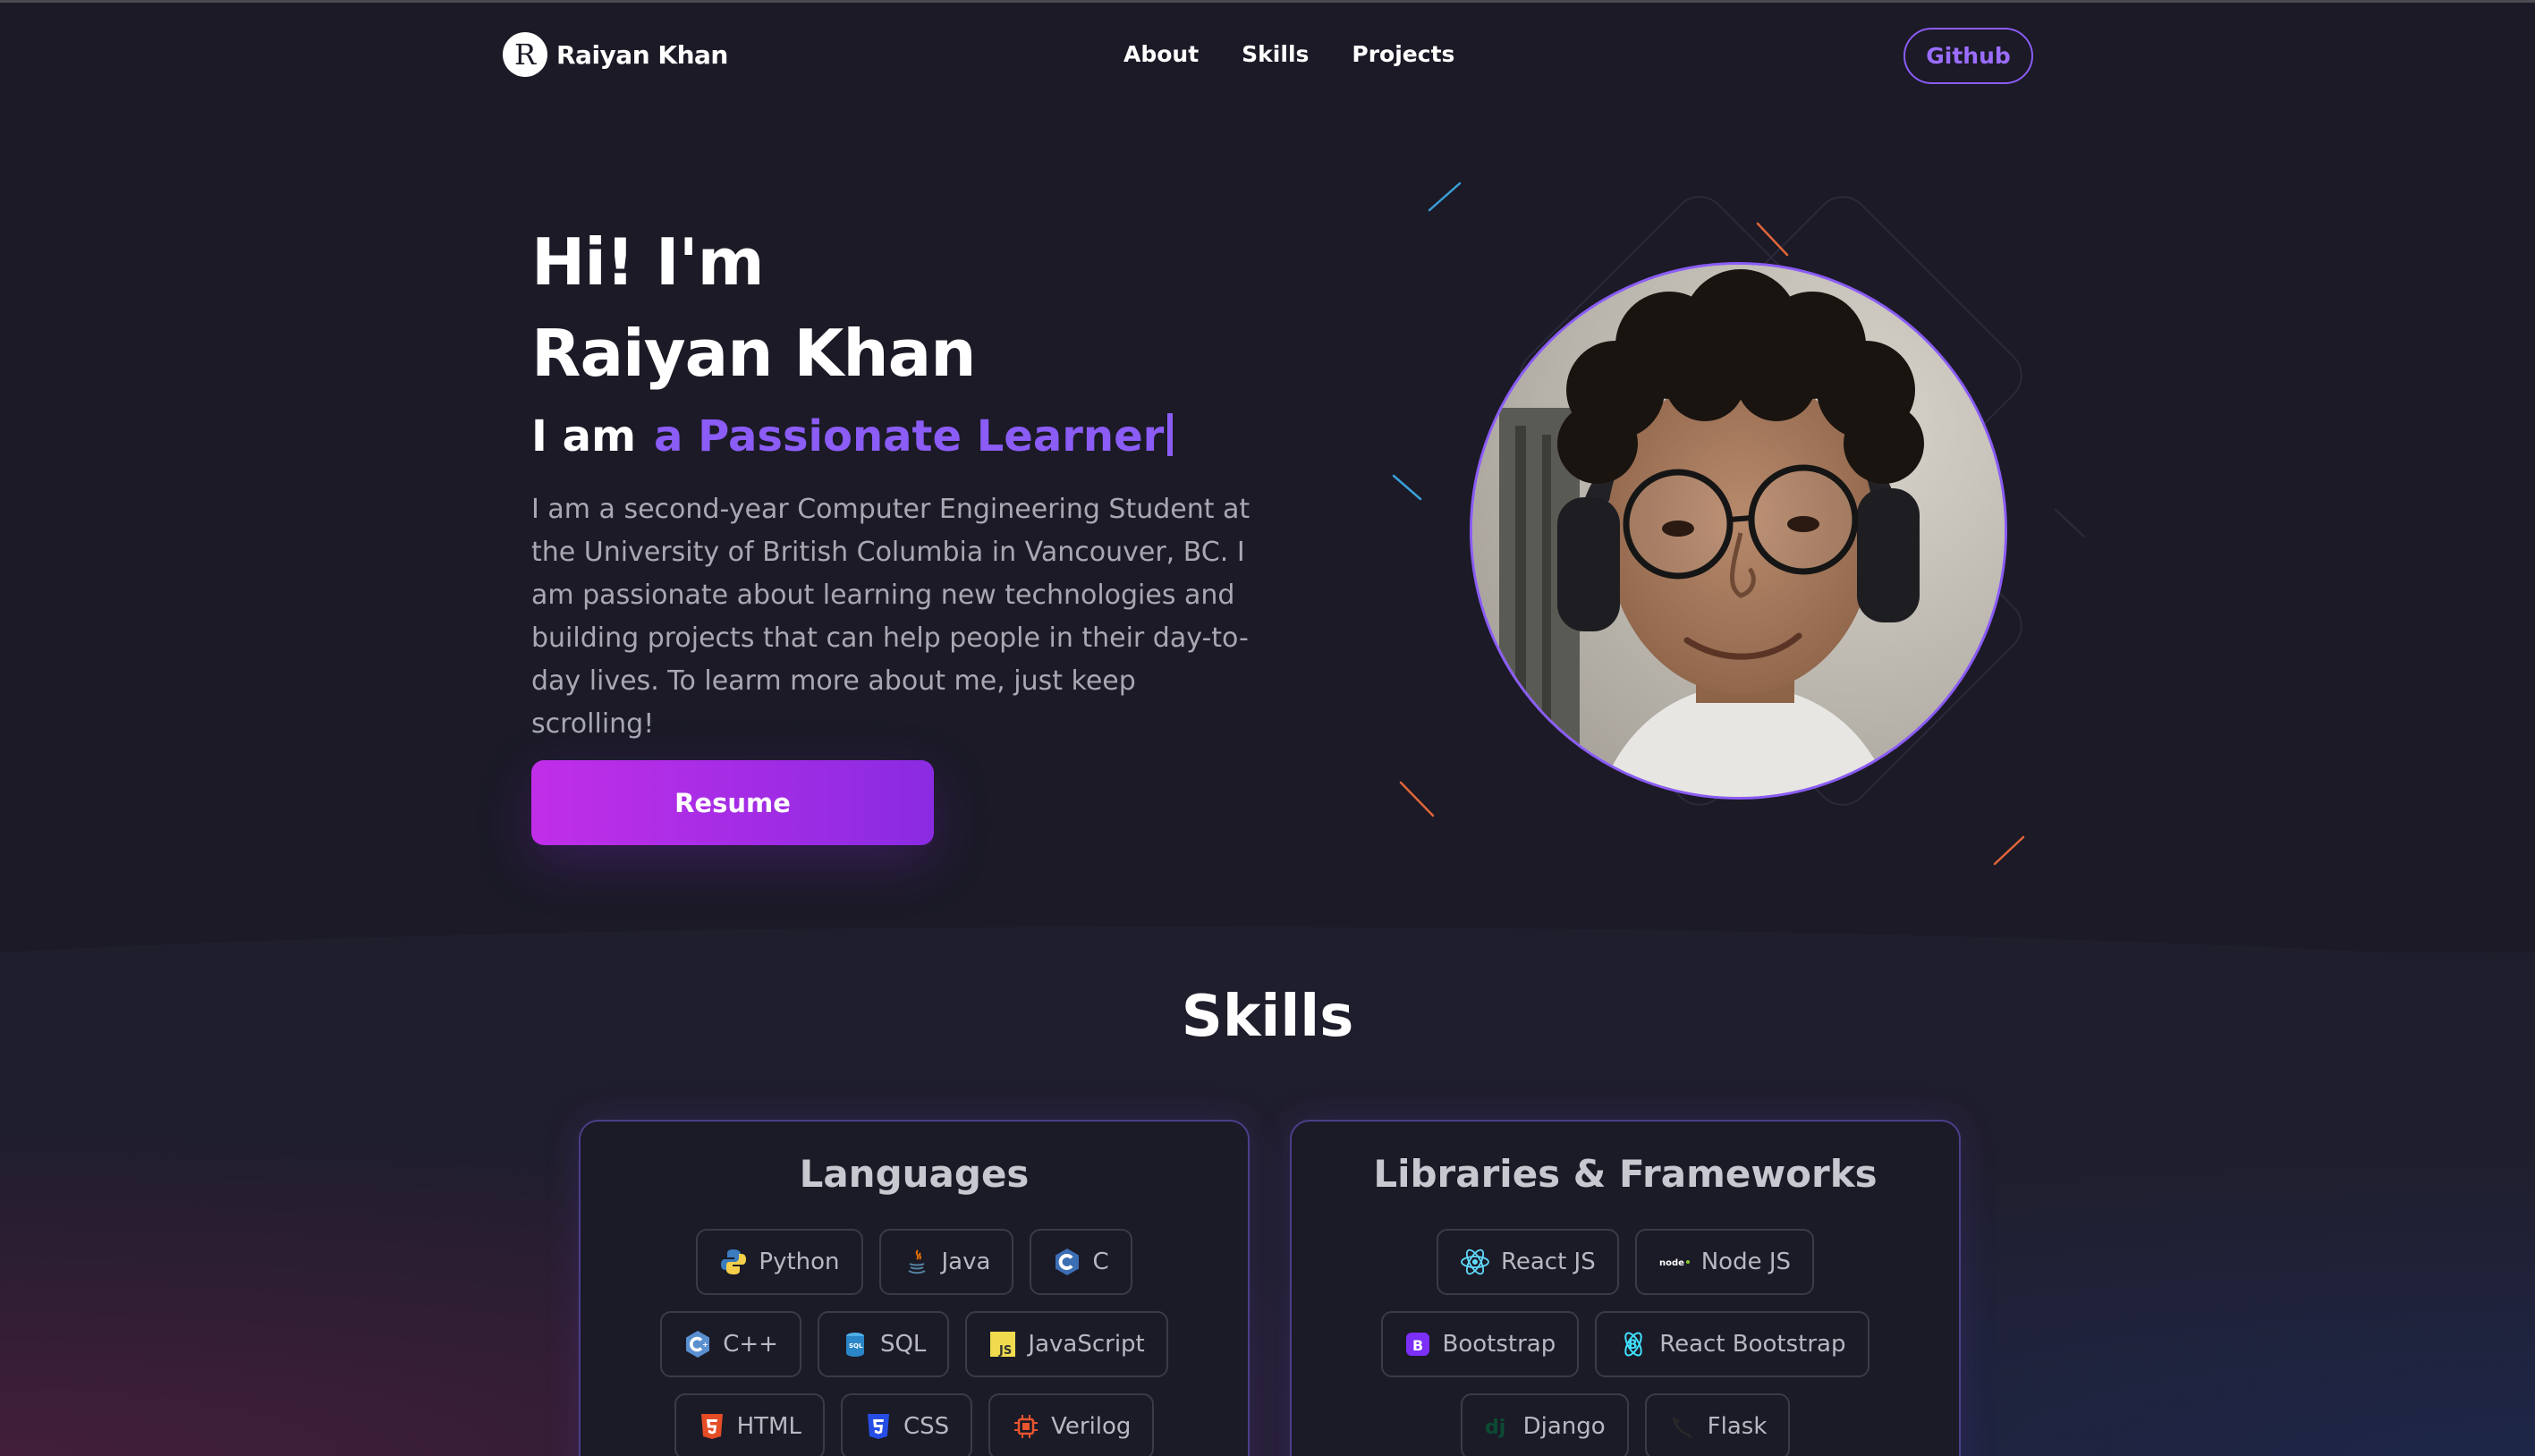 The height and width of the screenshot is (1456, 2535). I want to click on chip-row: React JS node Node JS, so click(1625, 1262).